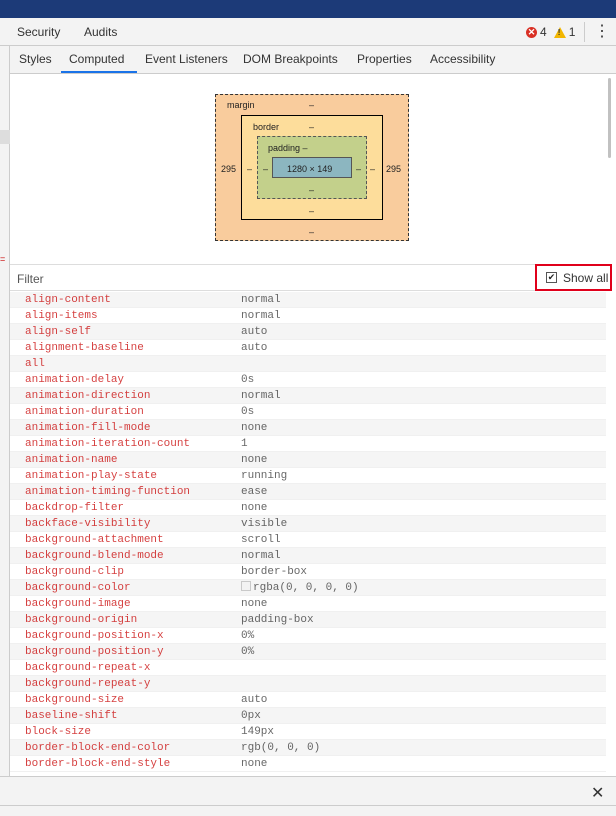  I want to click on scrollbar-thumb, so click(609, 118).